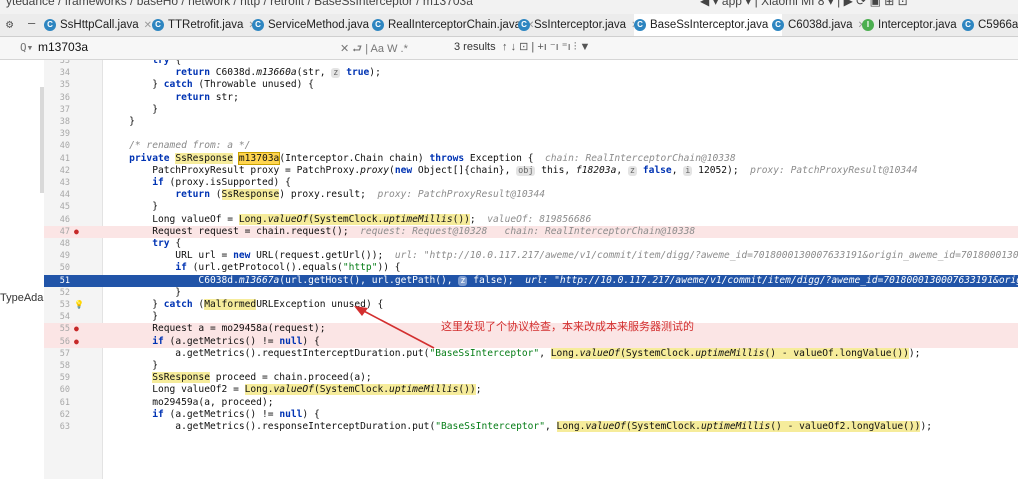 The height and width of the screenshot is (479, 1018). I want to click on close-icon: ✕, so click(148, 25).